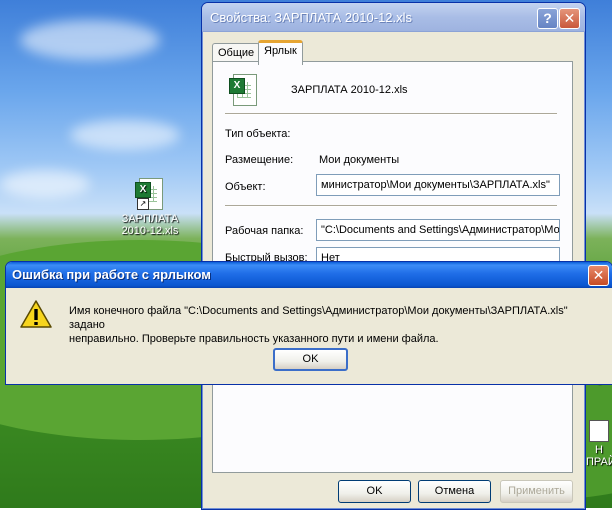 Image resolution: width=612 pixels, height=510 pixels. Describe the element at coordinates (258, 134) in the screenshot. I see `type-label: Тип объекта:` at that location.